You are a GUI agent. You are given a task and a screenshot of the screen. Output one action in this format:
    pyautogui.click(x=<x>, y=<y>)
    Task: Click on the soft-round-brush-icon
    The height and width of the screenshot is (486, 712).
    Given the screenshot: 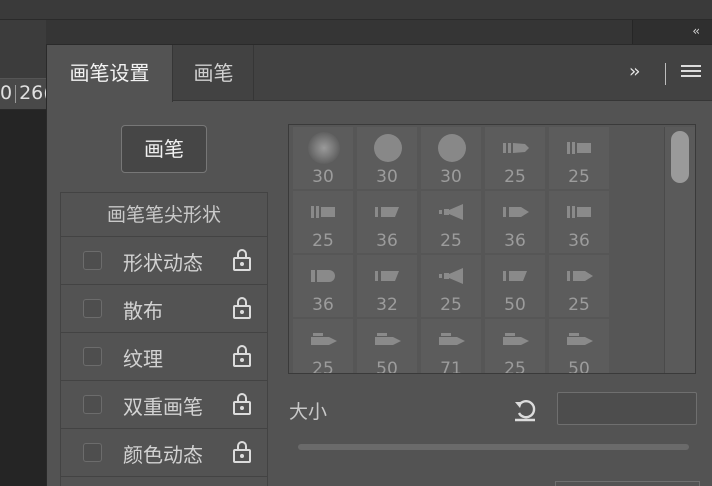 What is the action you would take?
    pyautogui.click(x=324, y=148)
    